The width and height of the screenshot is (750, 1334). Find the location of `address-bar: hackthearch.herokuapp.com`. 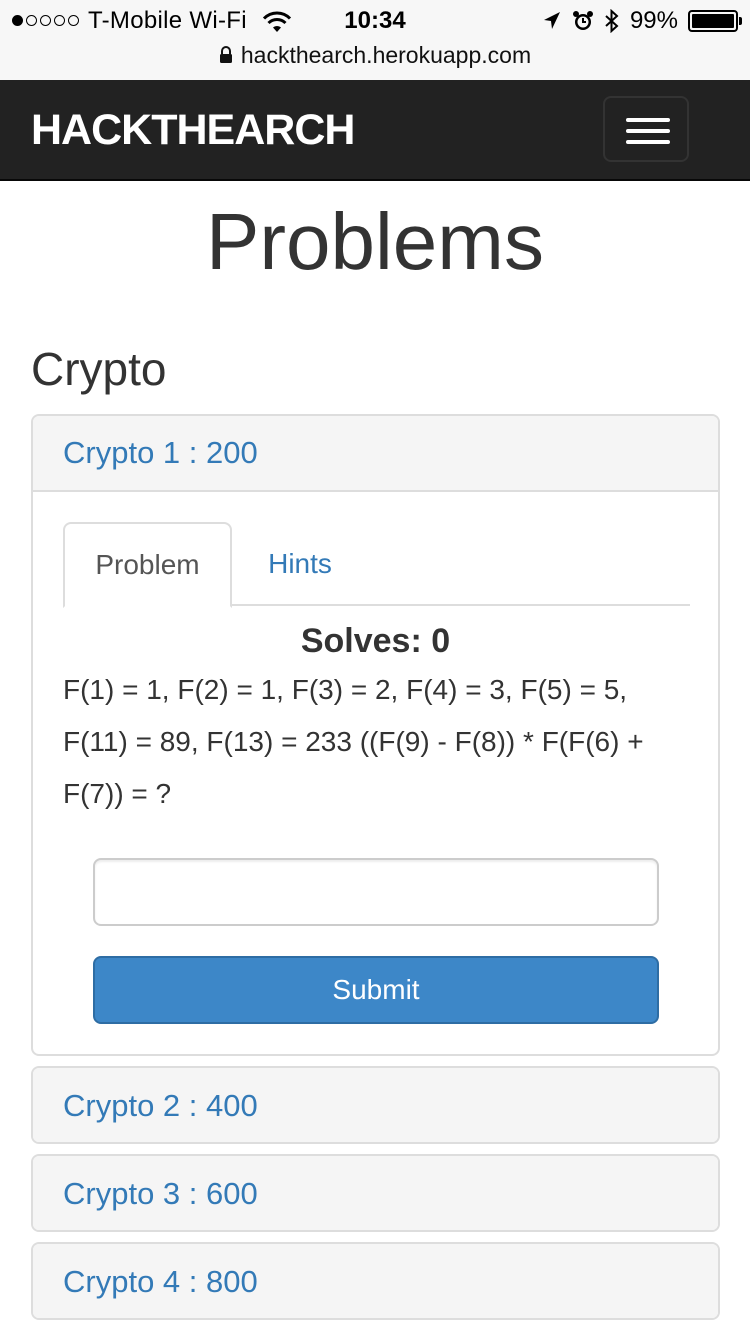

address-bar: hackthearch.herokuapp.com is located at coordinates (375, 55).